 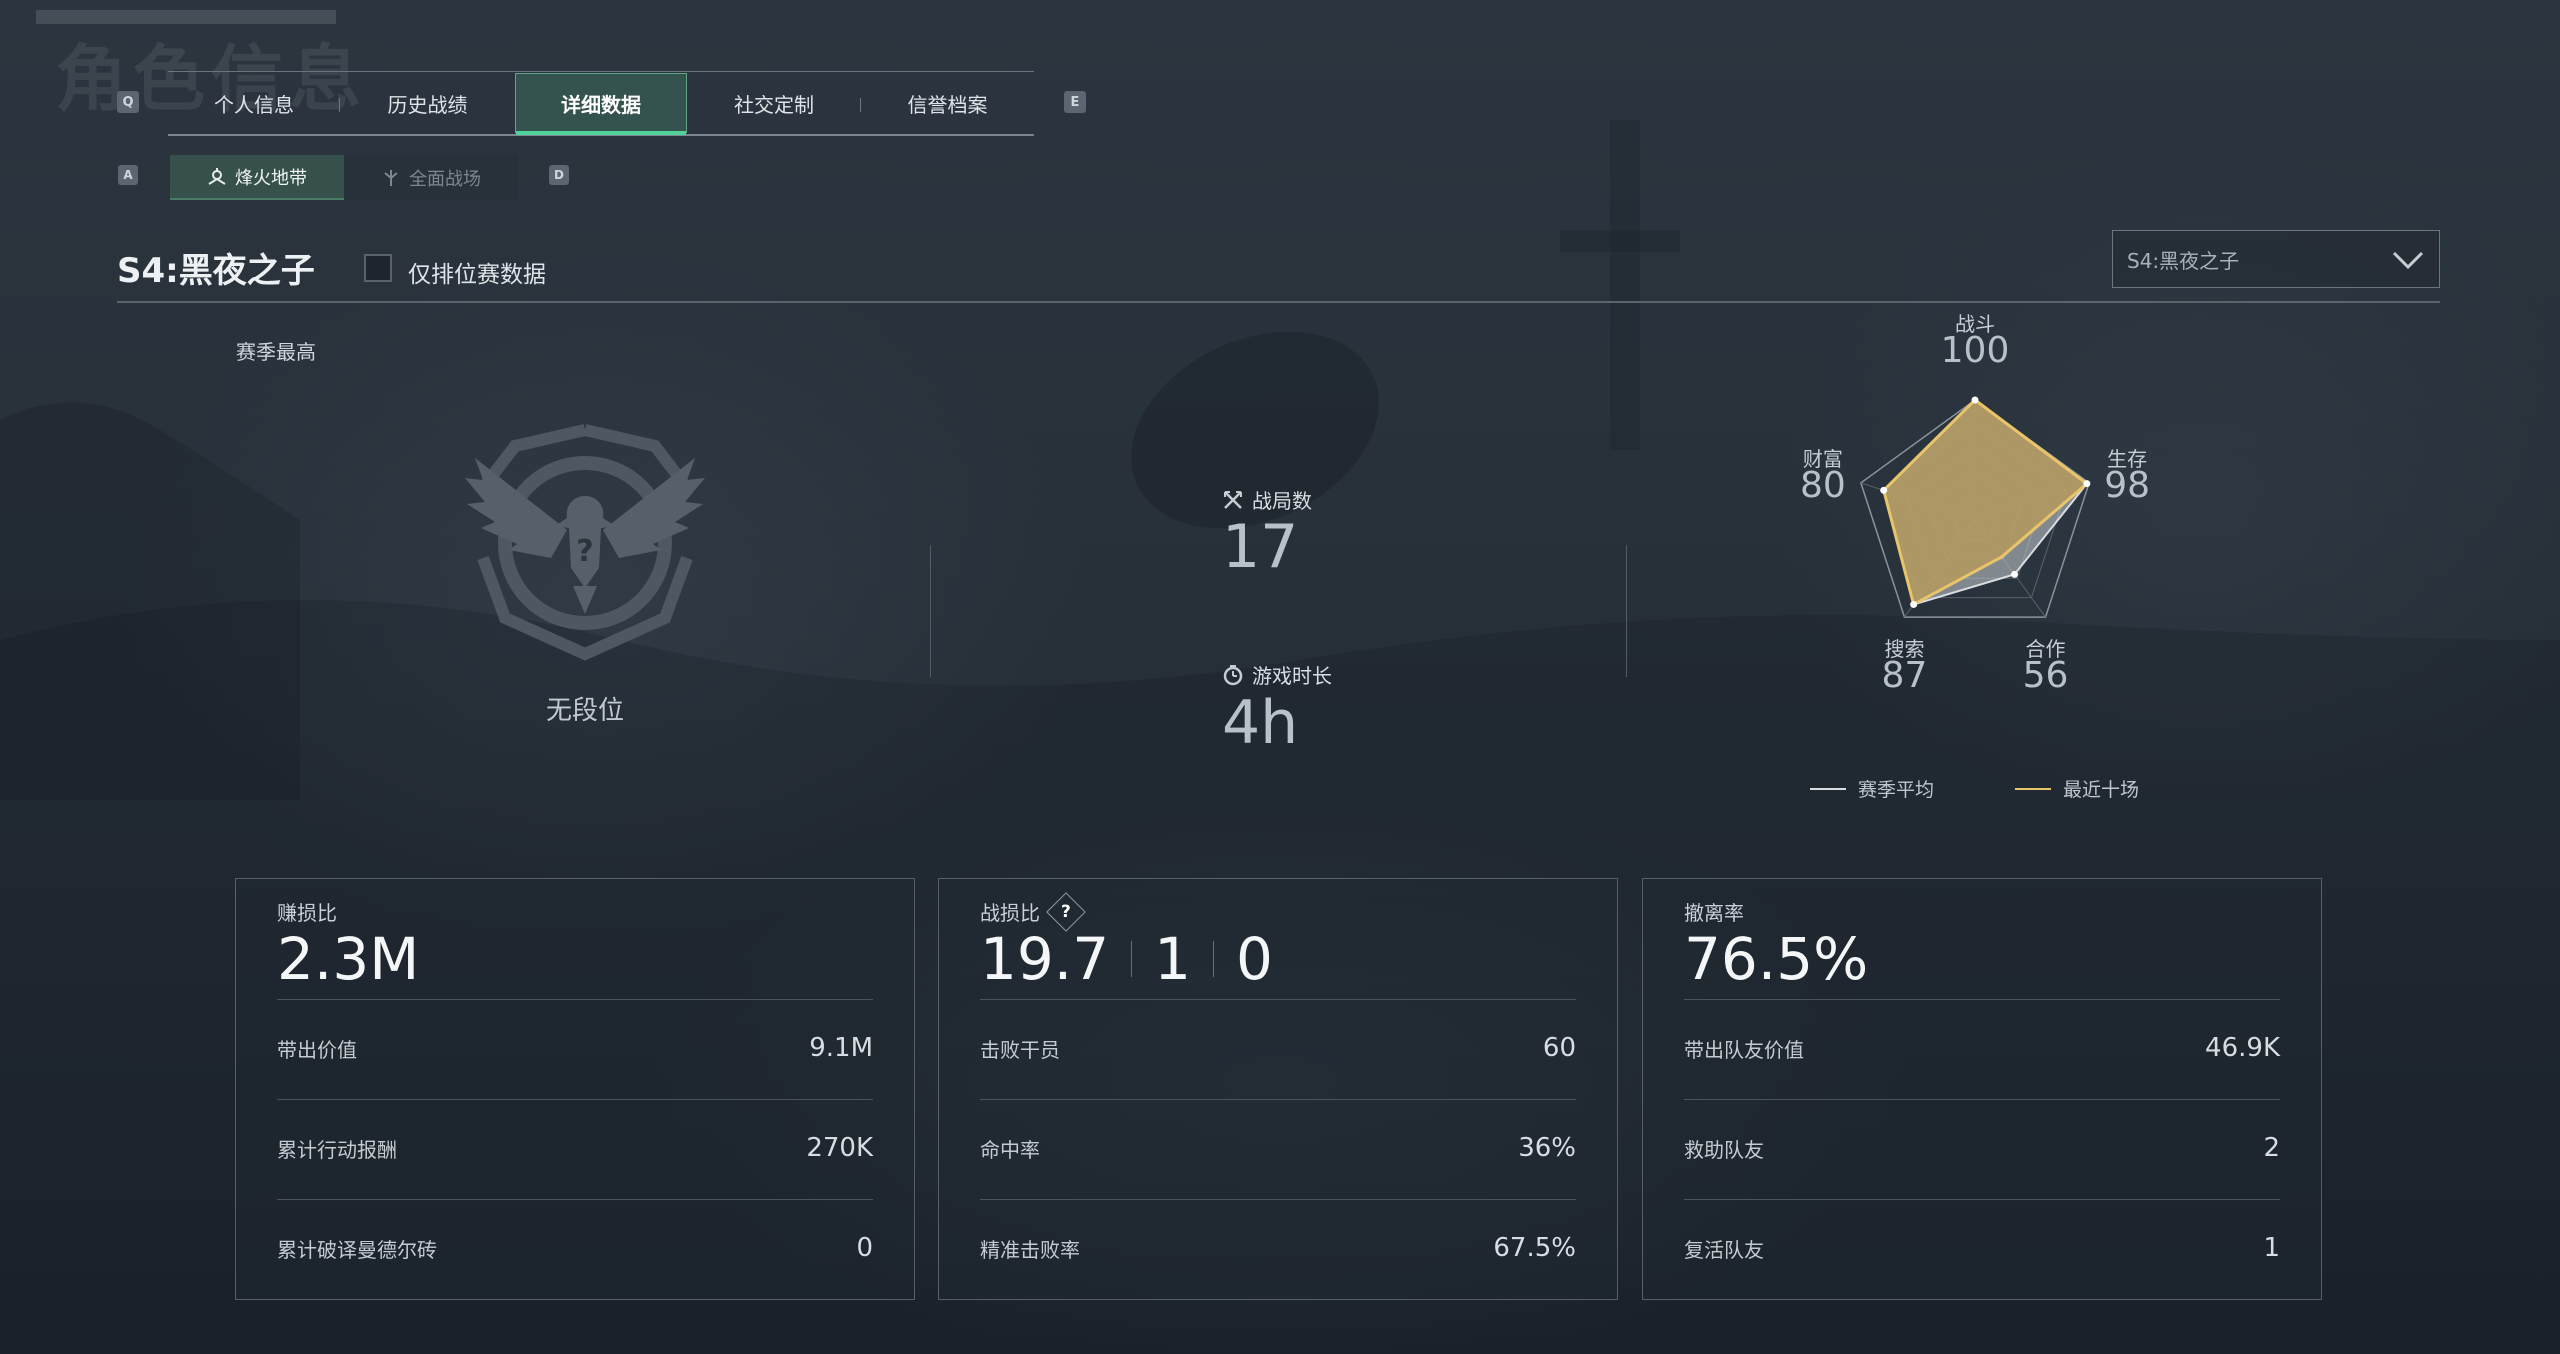 I want to click on card-title: 撤离率, so click(x=1714, y=911).